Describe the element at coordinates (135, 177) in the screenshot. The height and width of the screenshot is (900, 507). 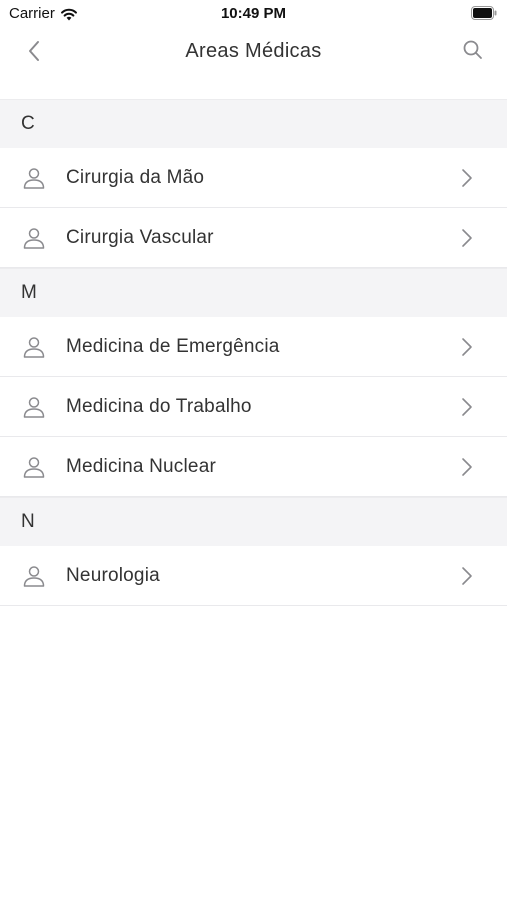
I see `list-item-label: Cirurgia da Mão` at that location.